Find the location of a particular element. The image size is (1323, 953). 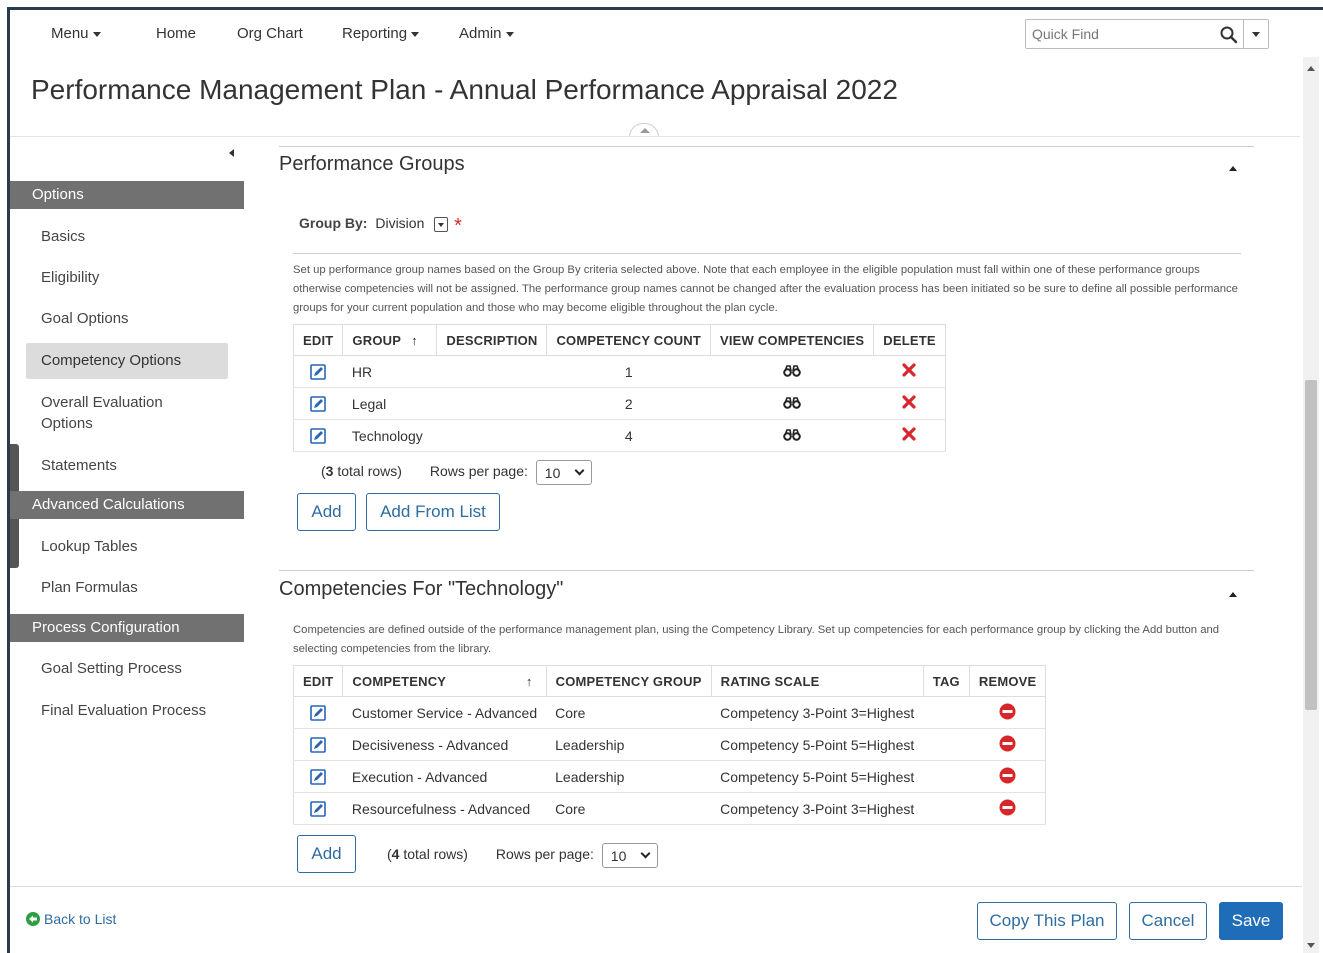

table-row: Technology 4 is located at coordinates (619, 435).